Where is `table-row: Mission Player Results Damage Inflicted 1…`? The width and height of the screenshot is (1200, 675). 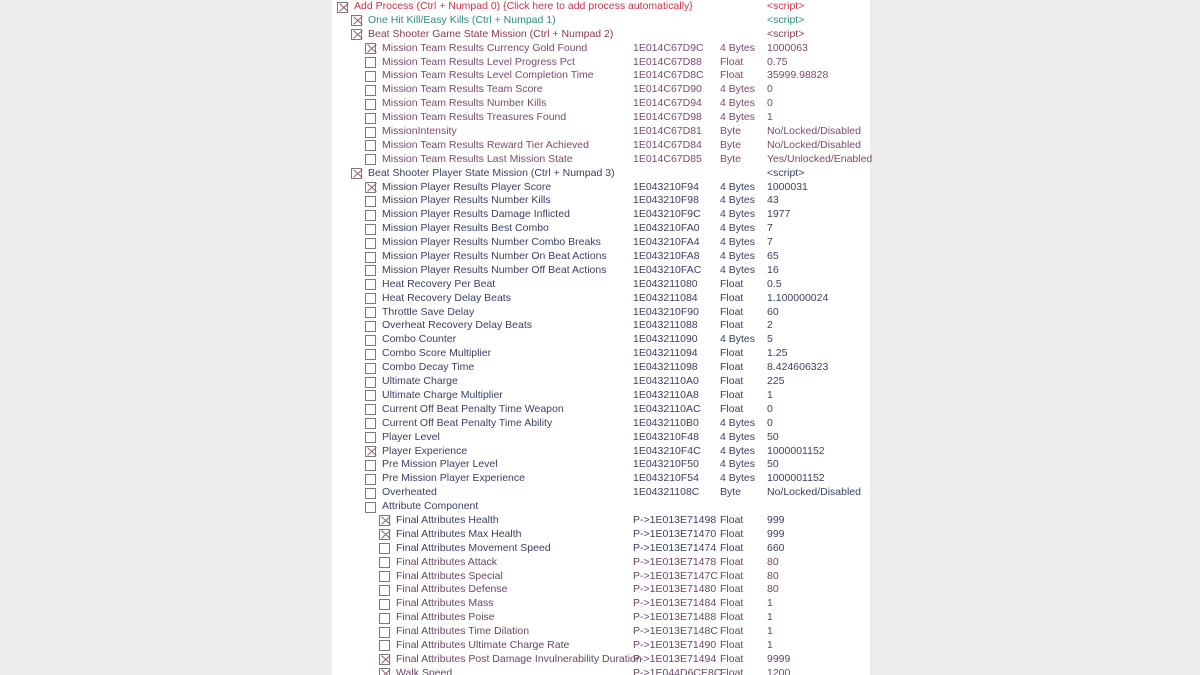
table-row: Mission Player Results Damage Inflicted 1… is located at coordinates (601, 215).